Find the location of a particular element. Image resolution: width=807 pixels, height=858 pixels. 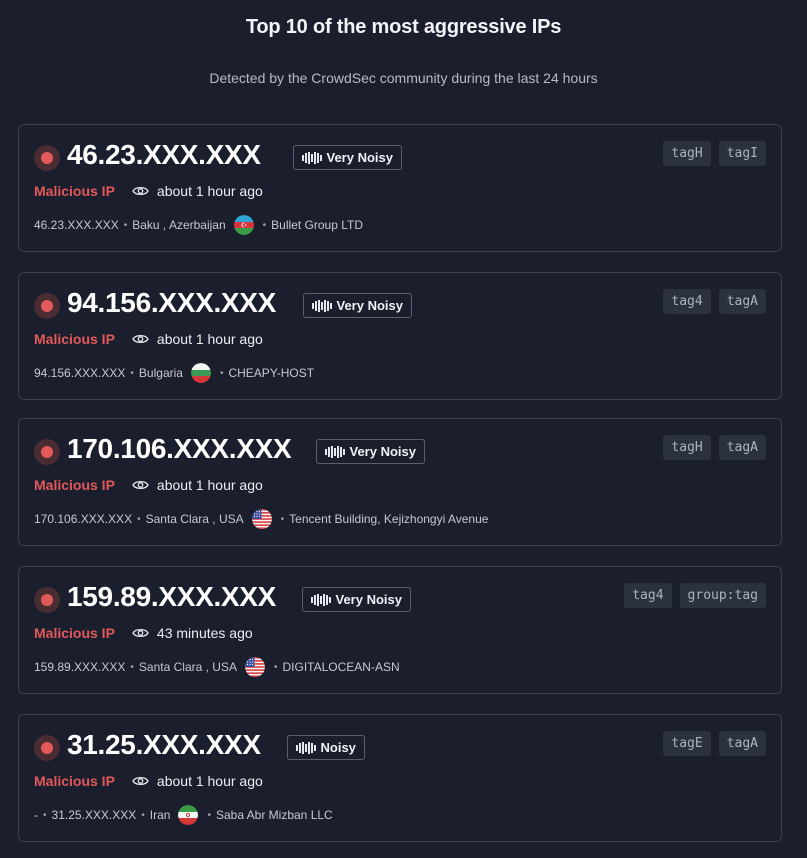

ip-meta: - • 31.25.XXX.XXX • Iran • Saba Abr Mizban LLC is located at coordinates (183, 815).